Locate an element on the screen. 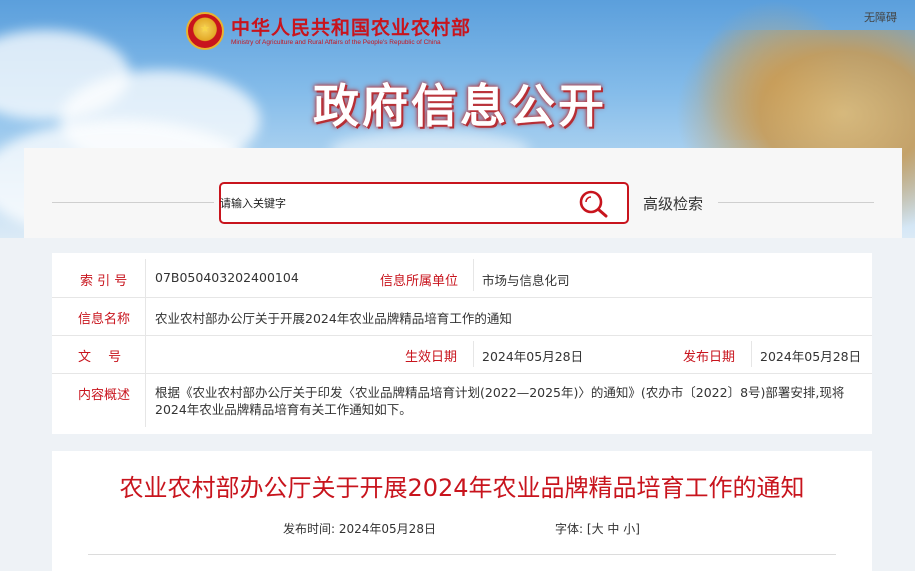 Image resolution: width=915 pixels, height=571 pixels. index-value: 07B050403202400104 is located at coordinates (227, 277).